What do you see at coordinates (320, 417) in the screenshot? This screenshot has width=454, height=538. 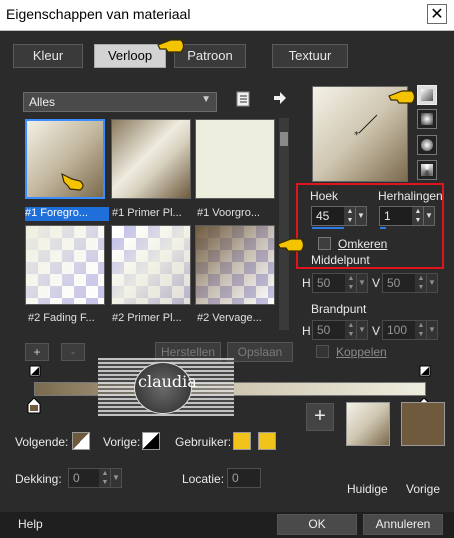 I see `add-swatch-button: +` at bounding box center [320, 417].